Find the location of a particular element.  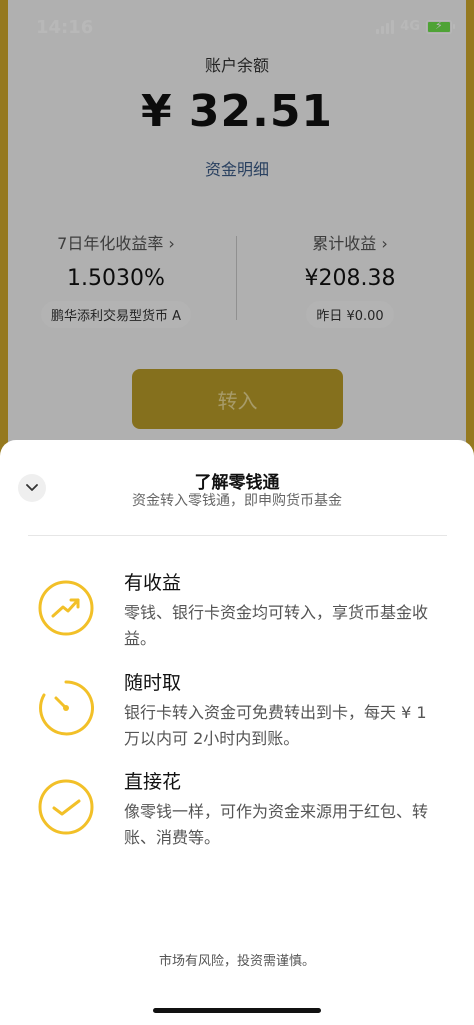

feature-desc: 像零钱一样，可作为资金来源用于红包、转账、消费等。 is located at coordinates (276, 825).